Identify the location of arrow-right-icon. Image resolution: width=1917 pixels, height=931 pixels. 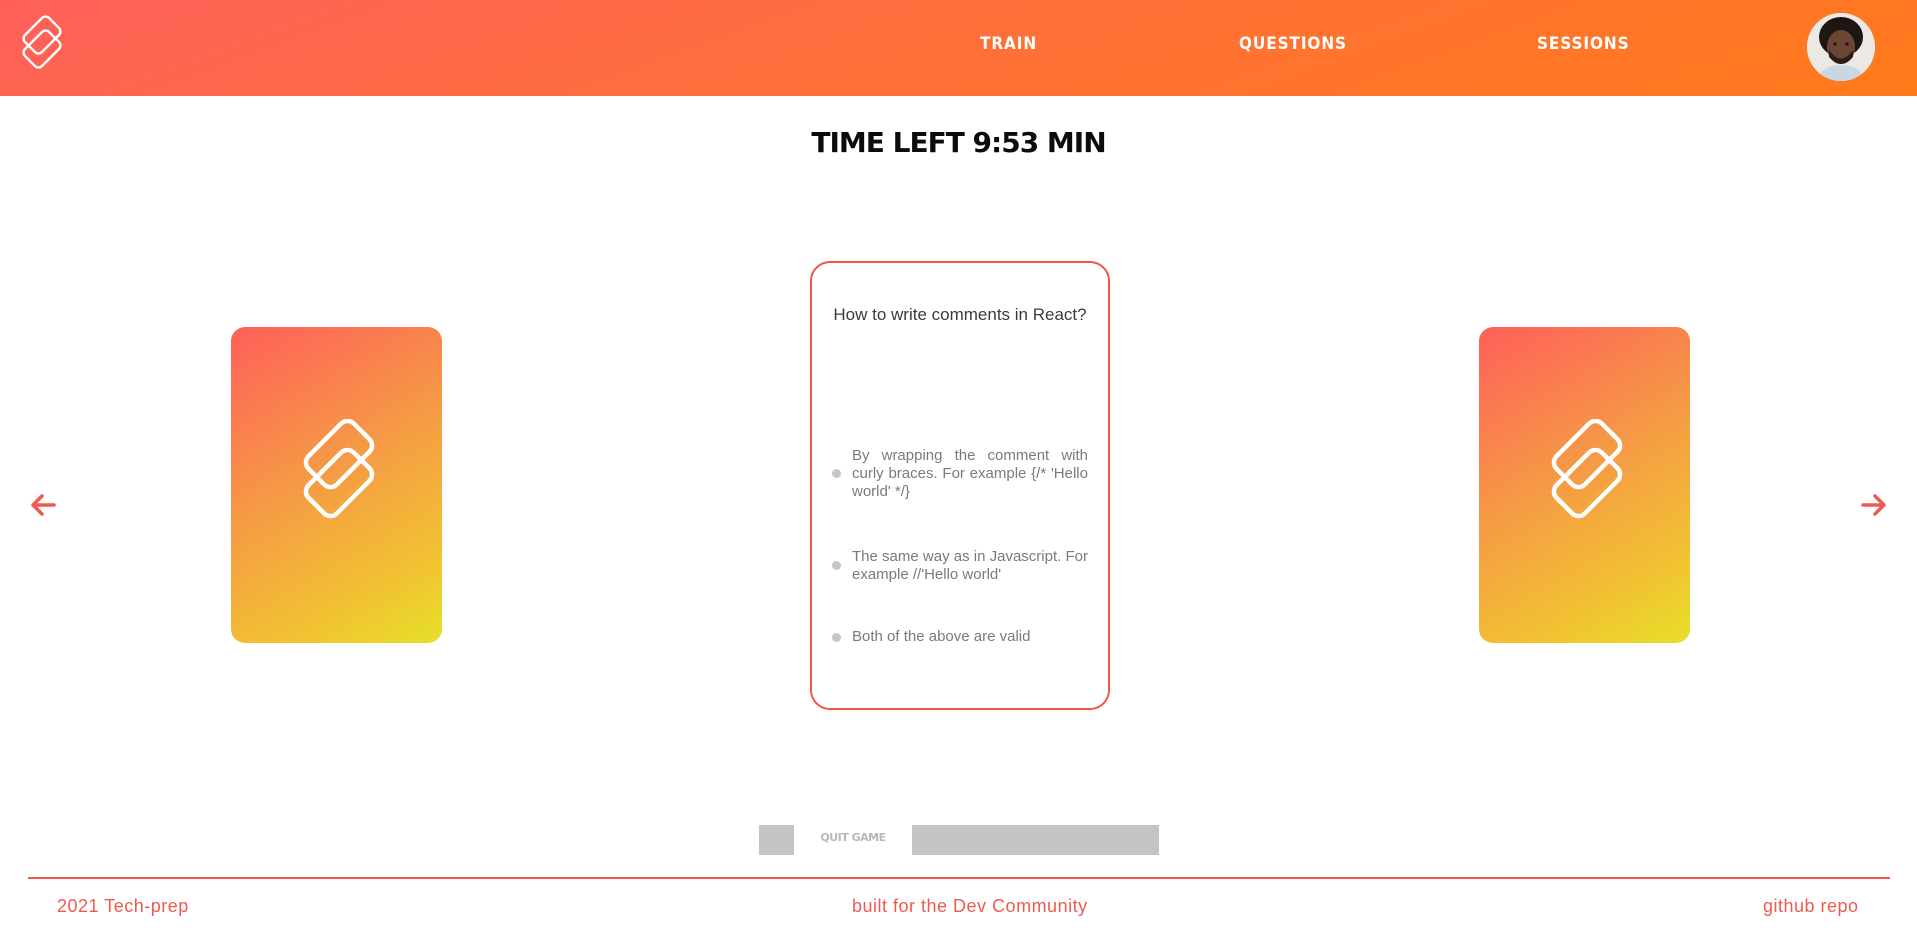
(1874, 505).